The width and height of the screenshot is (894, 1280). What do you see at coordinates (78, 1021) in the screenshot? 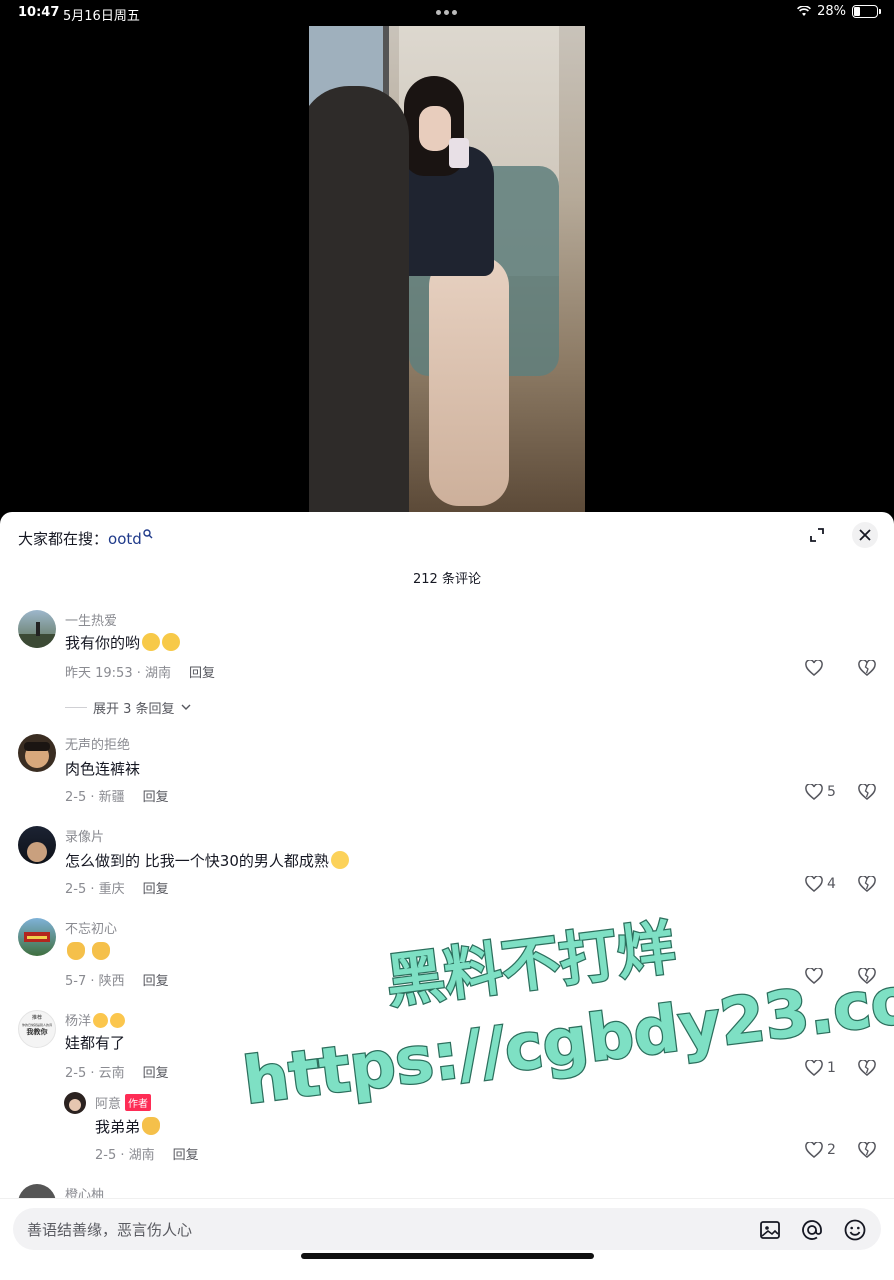
I see `username-text: 杨洋` at bounding box center [78, 1021].